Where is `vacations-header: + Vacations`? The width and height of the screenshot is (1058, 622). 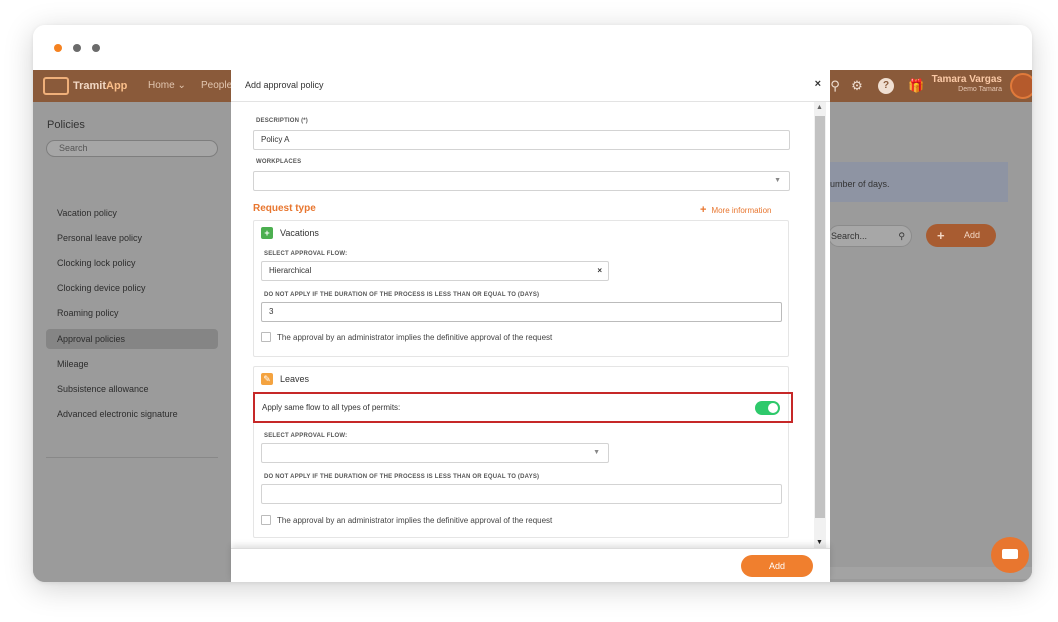
vacations-header: + Vacations is located at coordinates (290, 233).